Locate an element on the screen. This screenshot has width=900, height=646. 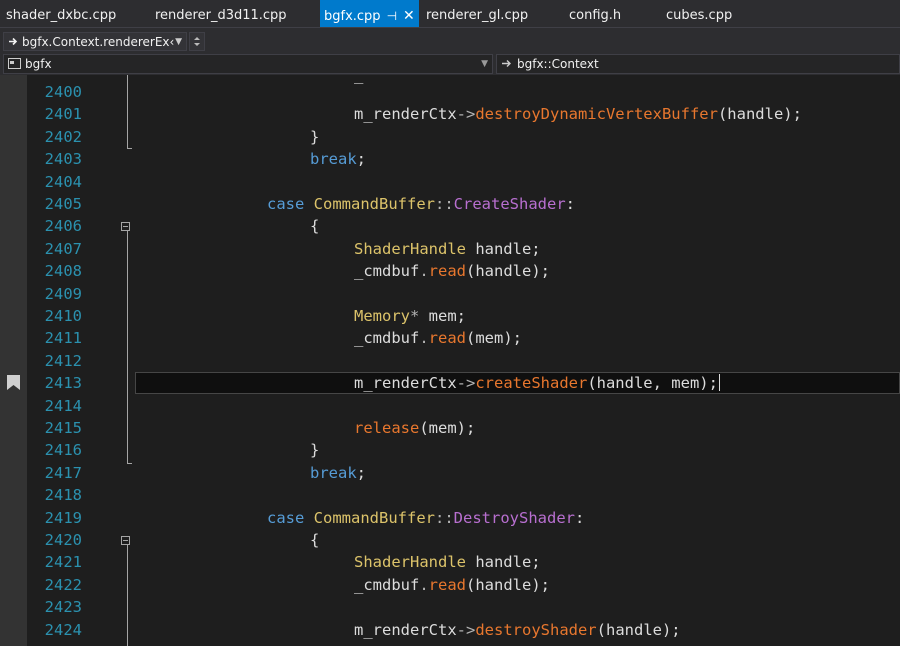
code-line: 2420 { is located at coordinates (450, 540).